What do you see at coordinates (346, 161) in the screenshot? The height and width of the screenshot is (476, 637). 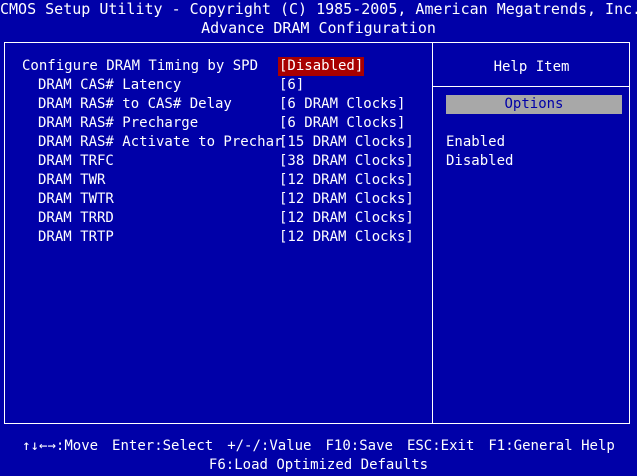 I see `setting-value: [38 DRAM Clocks]` at bounding box center [346, 161].